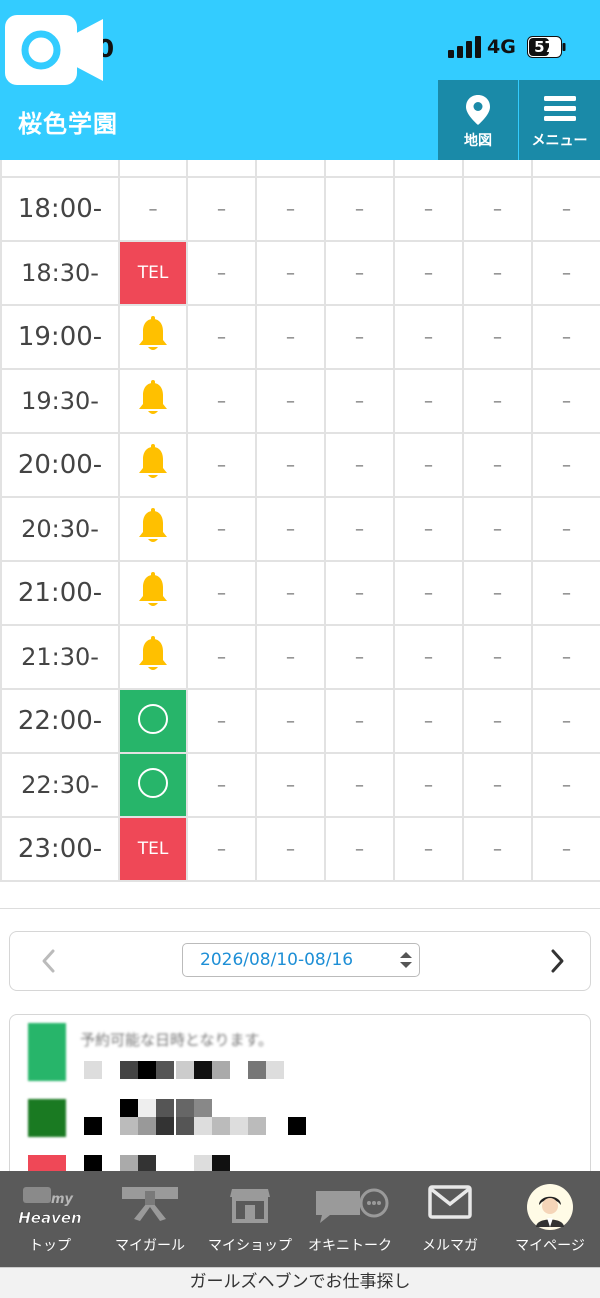 This screenshot has width=600, height=1298. I want to click on schedule-row: 23:00- TEL – – – – – –, so click(300, 849).